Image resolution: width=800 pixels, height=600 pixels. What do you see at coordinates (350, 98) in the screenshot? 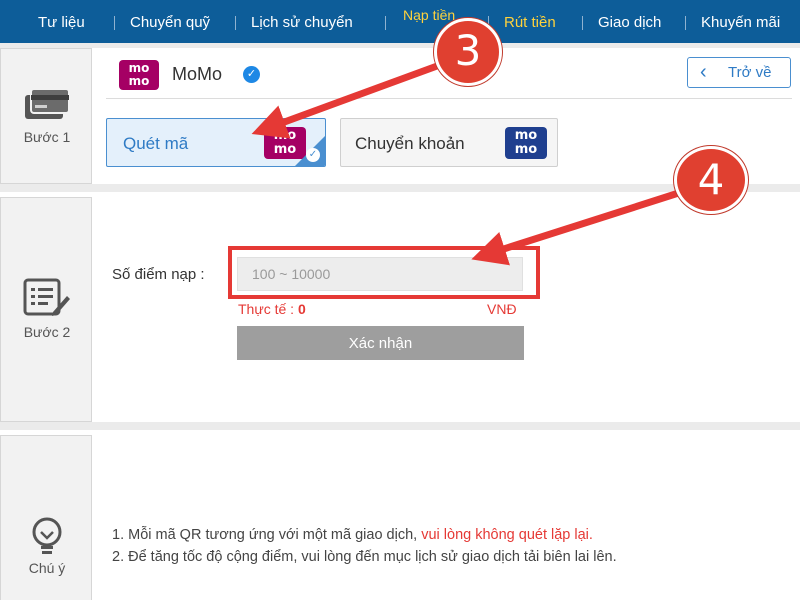
I see `arrow-to-scan-qr` at bounding box center [350, 98].